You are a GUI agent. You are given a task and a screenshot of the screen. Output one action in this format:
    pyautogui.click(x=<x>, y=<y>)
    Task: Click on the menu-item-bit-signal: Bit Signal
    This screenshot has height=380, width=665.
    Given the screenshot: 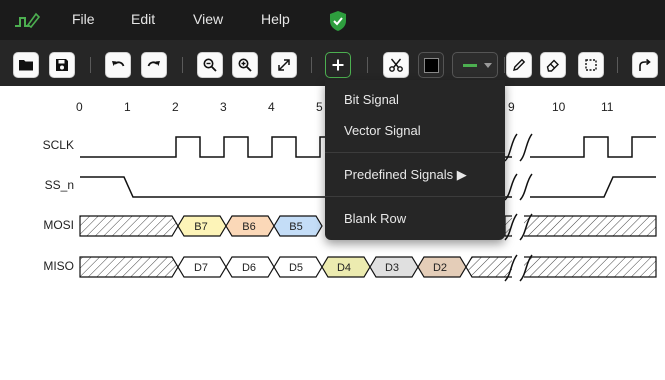 What is the action you would take?
    pyautogui.click(x=371, y=99)
    